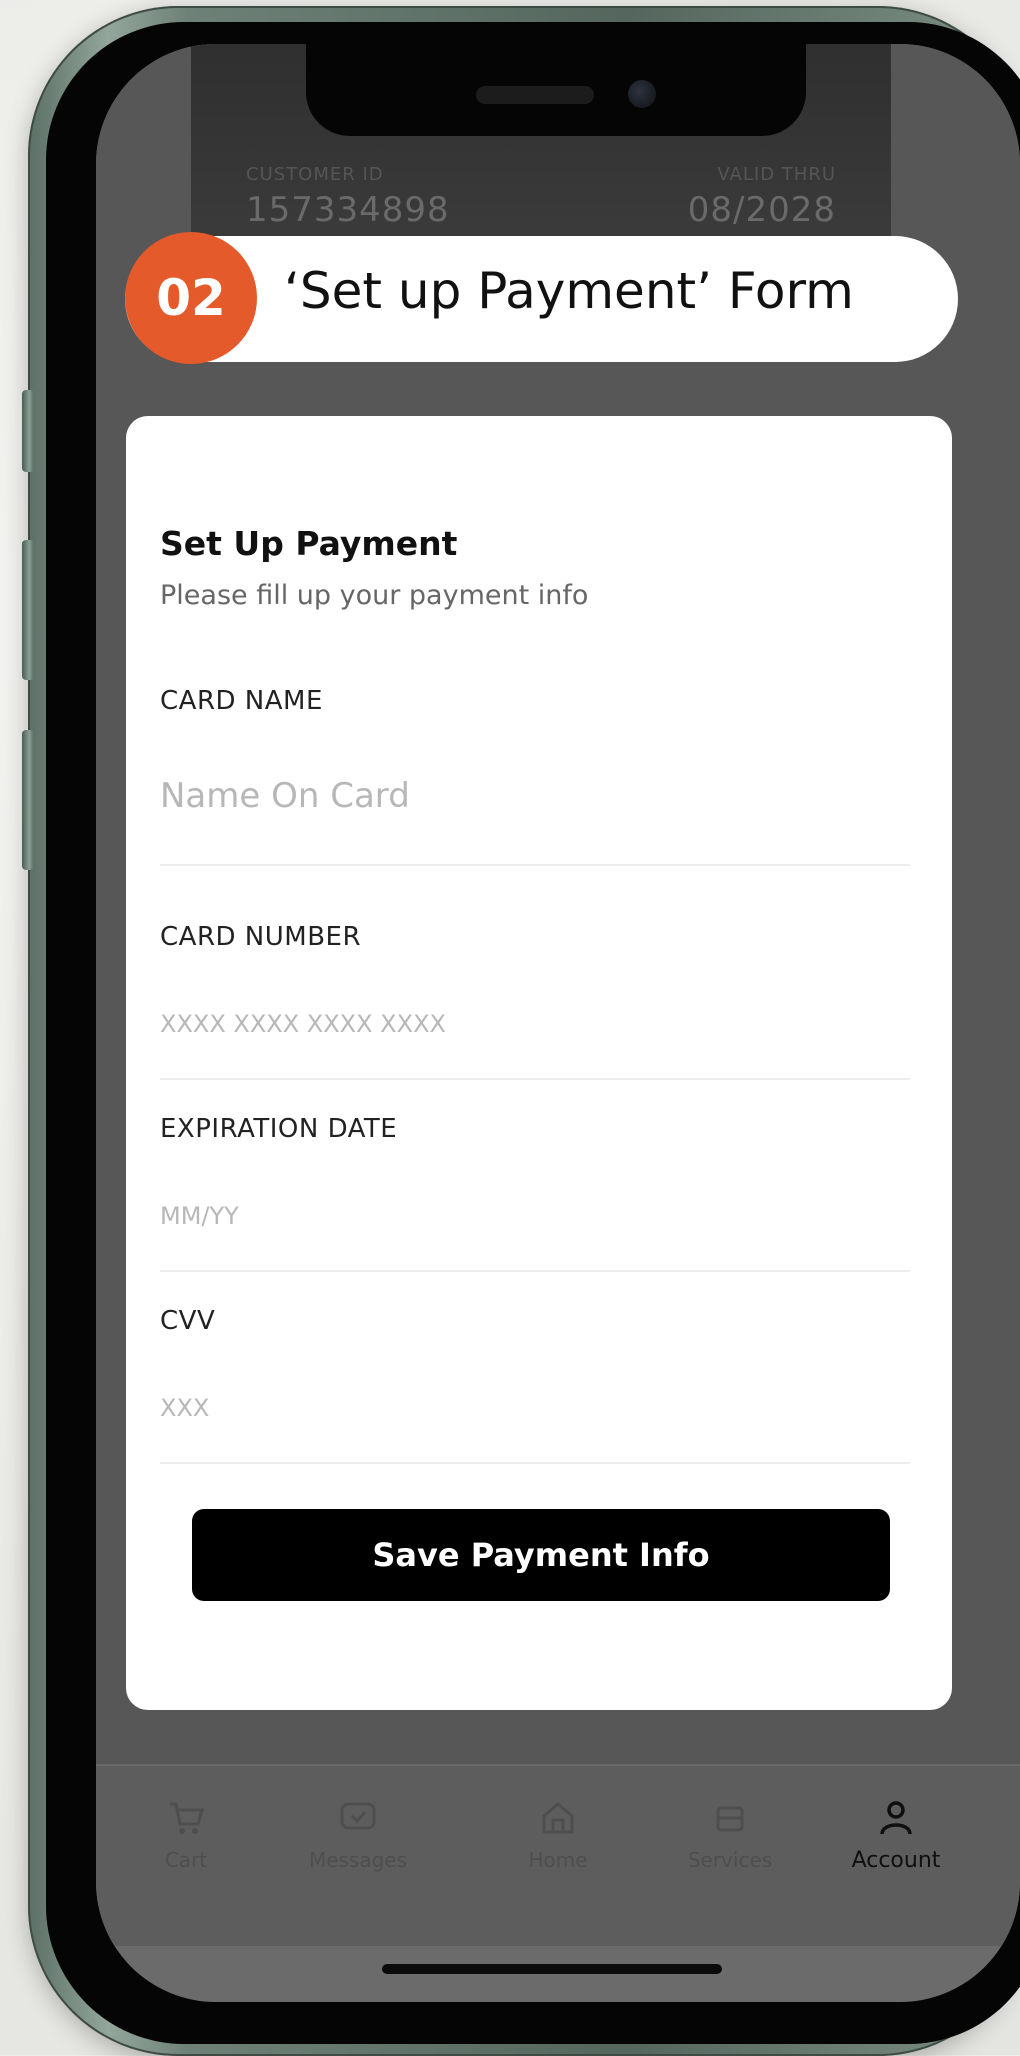 The height and width of the screenshot is (2056, 1020). What do you see at coordinates (535, 1408) in the screenshot?
I see `cvv-input` at bounding box center [535, 1408].